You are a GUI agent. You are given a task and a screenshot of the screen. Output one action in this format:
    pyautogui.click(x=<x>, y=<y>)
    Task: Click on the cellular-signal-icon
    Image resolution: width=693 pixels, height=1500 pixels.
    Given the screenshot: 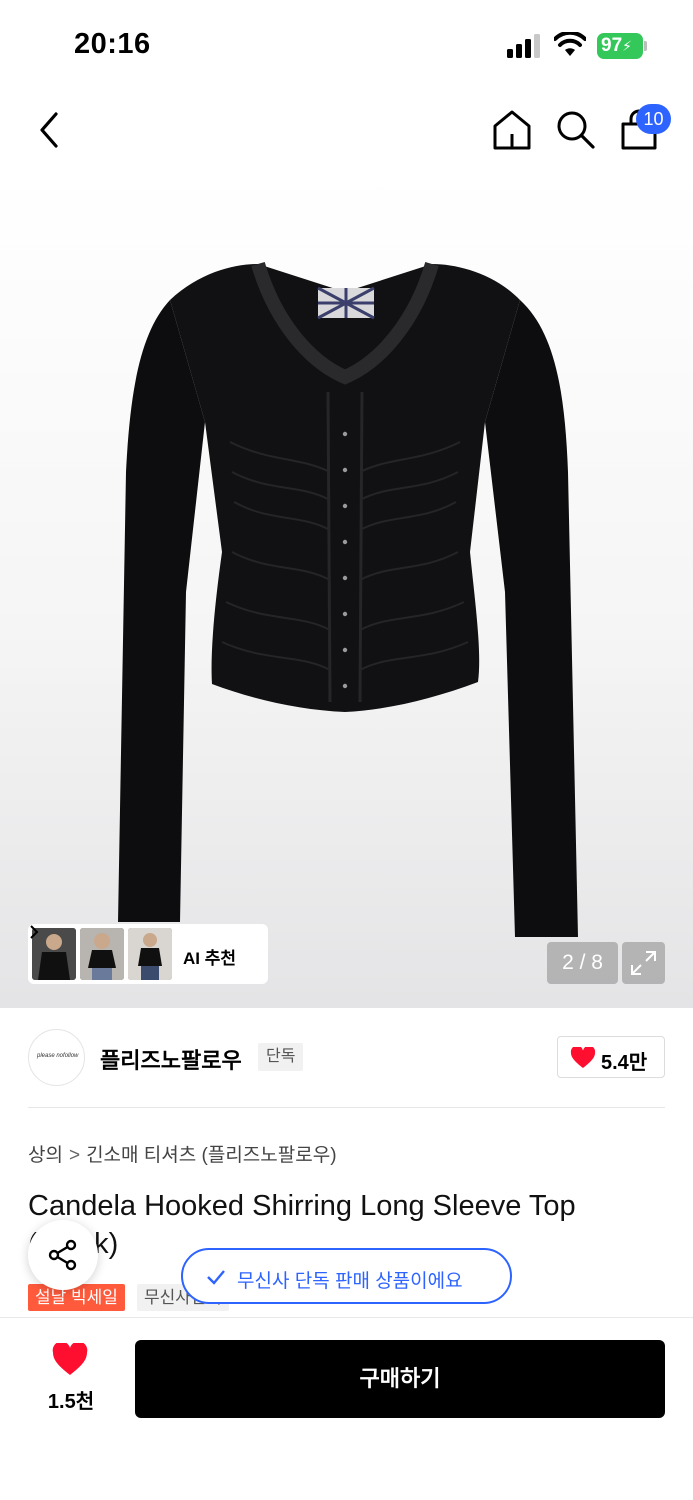 What is the action you would take?
    pyautogui.click(x=523, y=46)
    